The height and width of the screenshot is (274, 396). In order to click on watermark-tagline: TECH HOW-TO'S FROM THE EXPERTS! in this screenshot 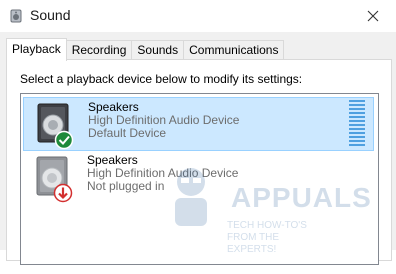, I will do `click(267, 237)`.